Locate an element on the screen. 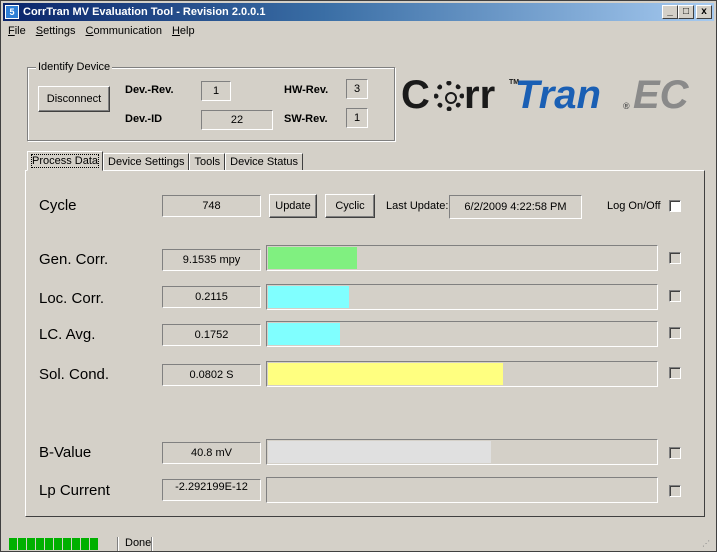 The image size is (717, 552). resize-grip-icon: ⋰ is located at coordinates (707, 544).